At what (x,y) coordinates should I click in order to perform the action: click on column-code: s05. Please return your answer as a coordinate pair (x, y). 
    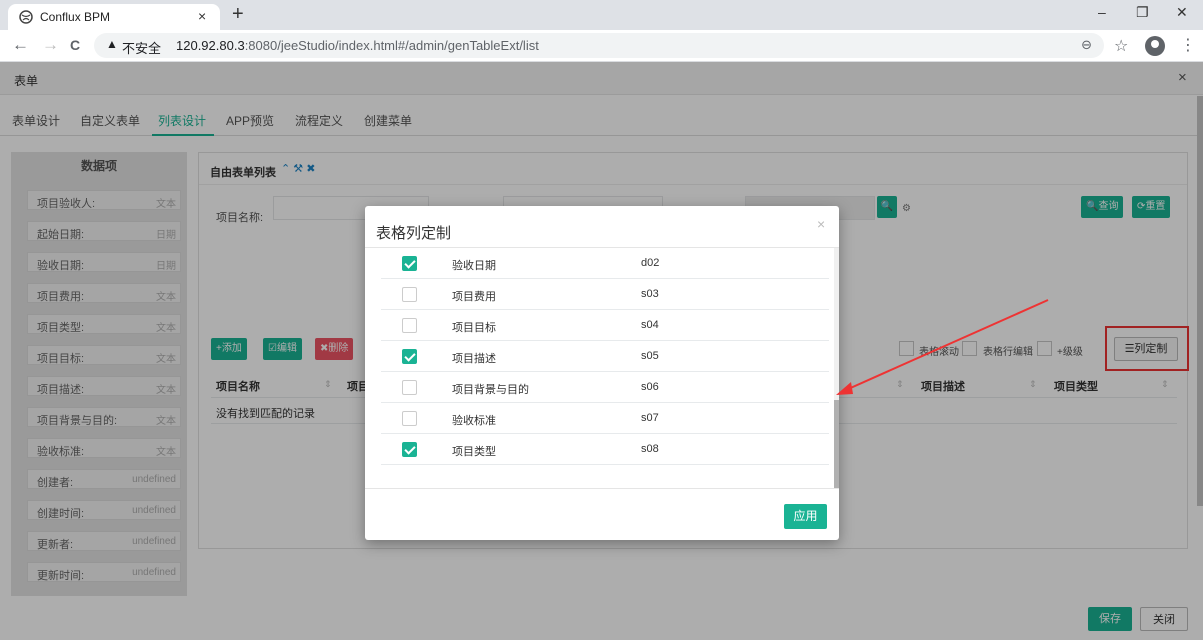
    Looking at the image, I should click on (650, 356).